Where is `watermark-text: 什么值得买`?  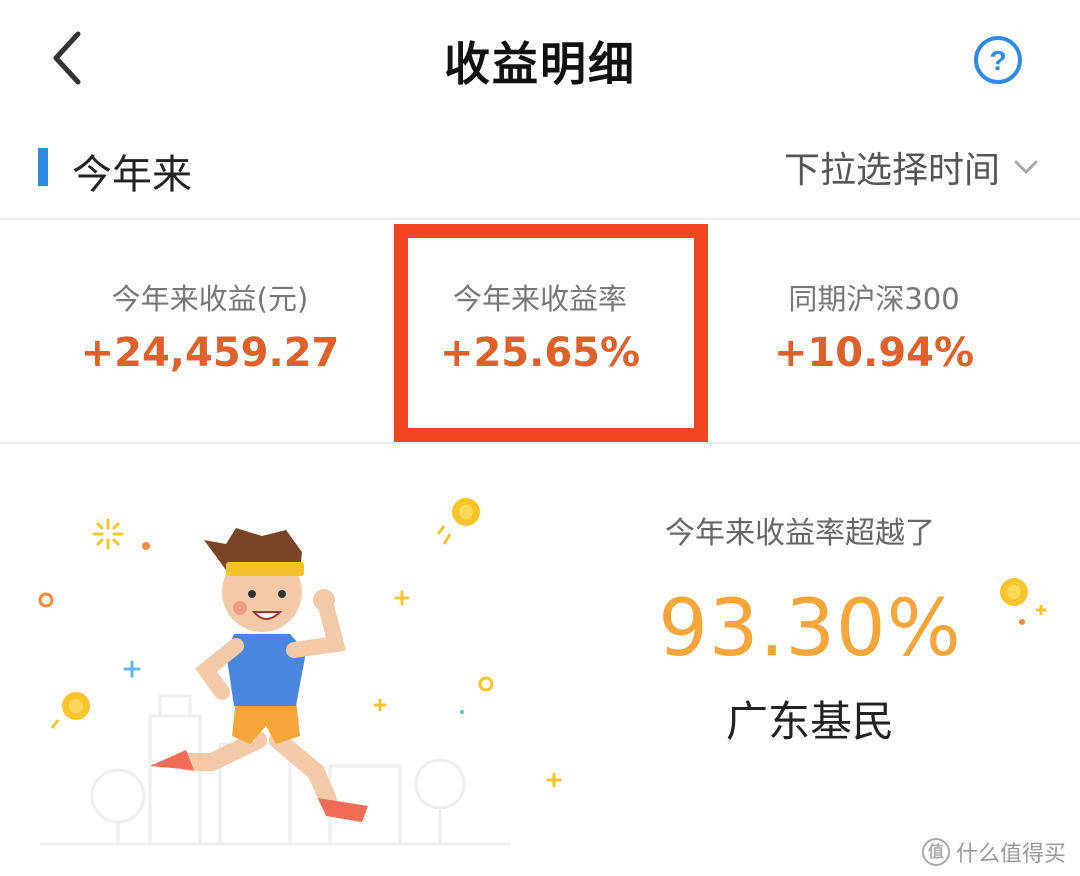
watermark-text: 什么值得买 is located at coordinates (1010, 854).